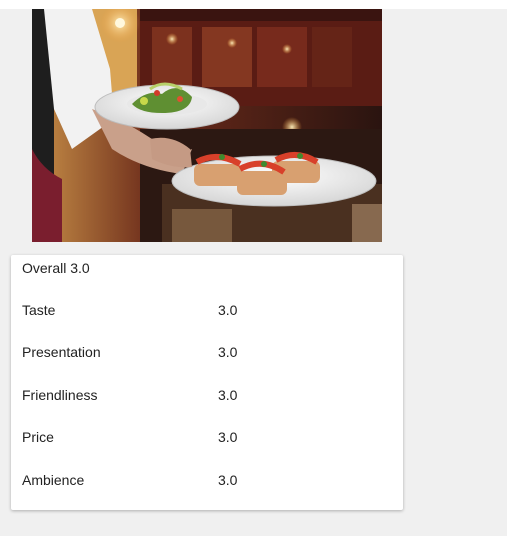  What do you see at coordinates (56, 268) in the screenshot?
I see `overall-rating: Overall 3.0` at bounding box center [56, 268].